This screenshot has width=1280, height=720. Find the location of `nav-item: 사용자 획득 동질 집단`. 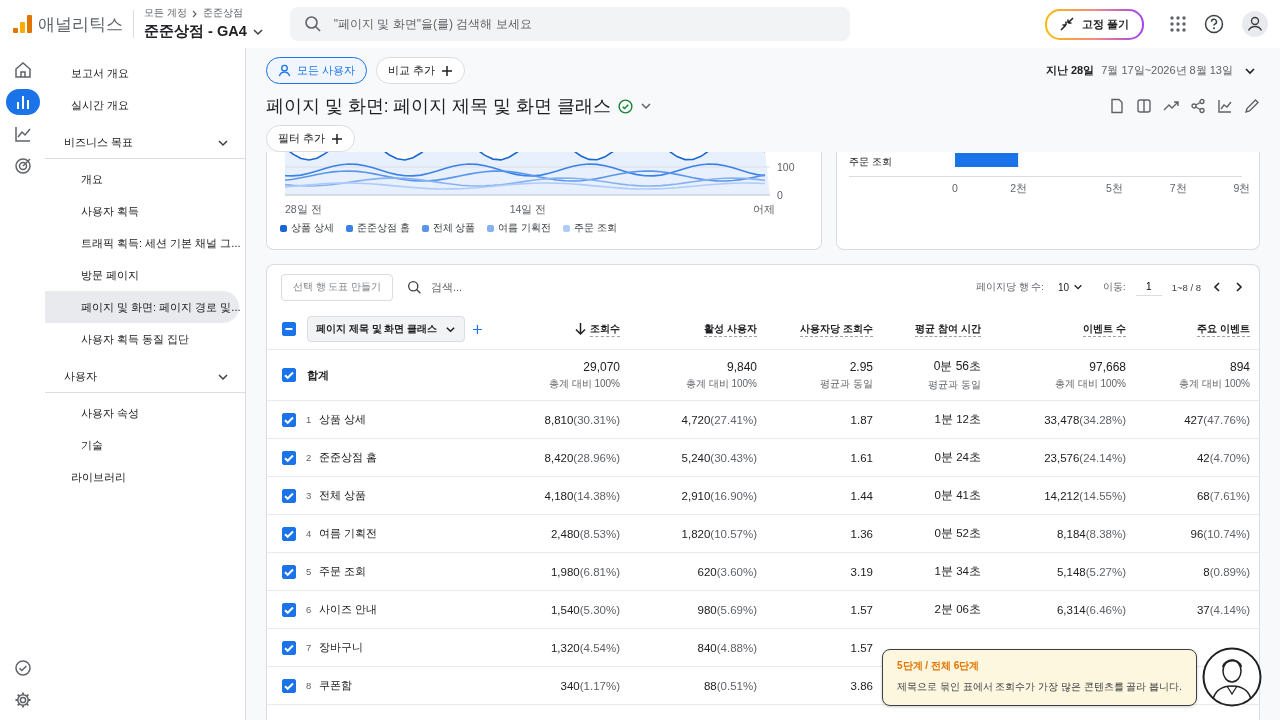

nav-item: 사용자 획득 동질 집단 is located at coordinates (142, 339).